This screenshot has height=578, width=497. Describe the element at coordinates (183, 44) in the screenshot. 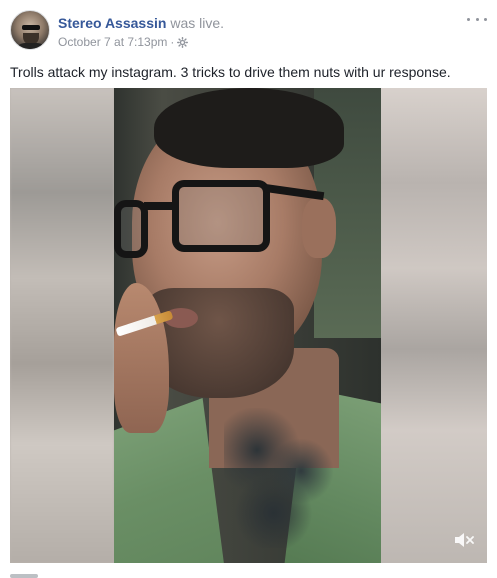

I see `gear-icon` at that location.